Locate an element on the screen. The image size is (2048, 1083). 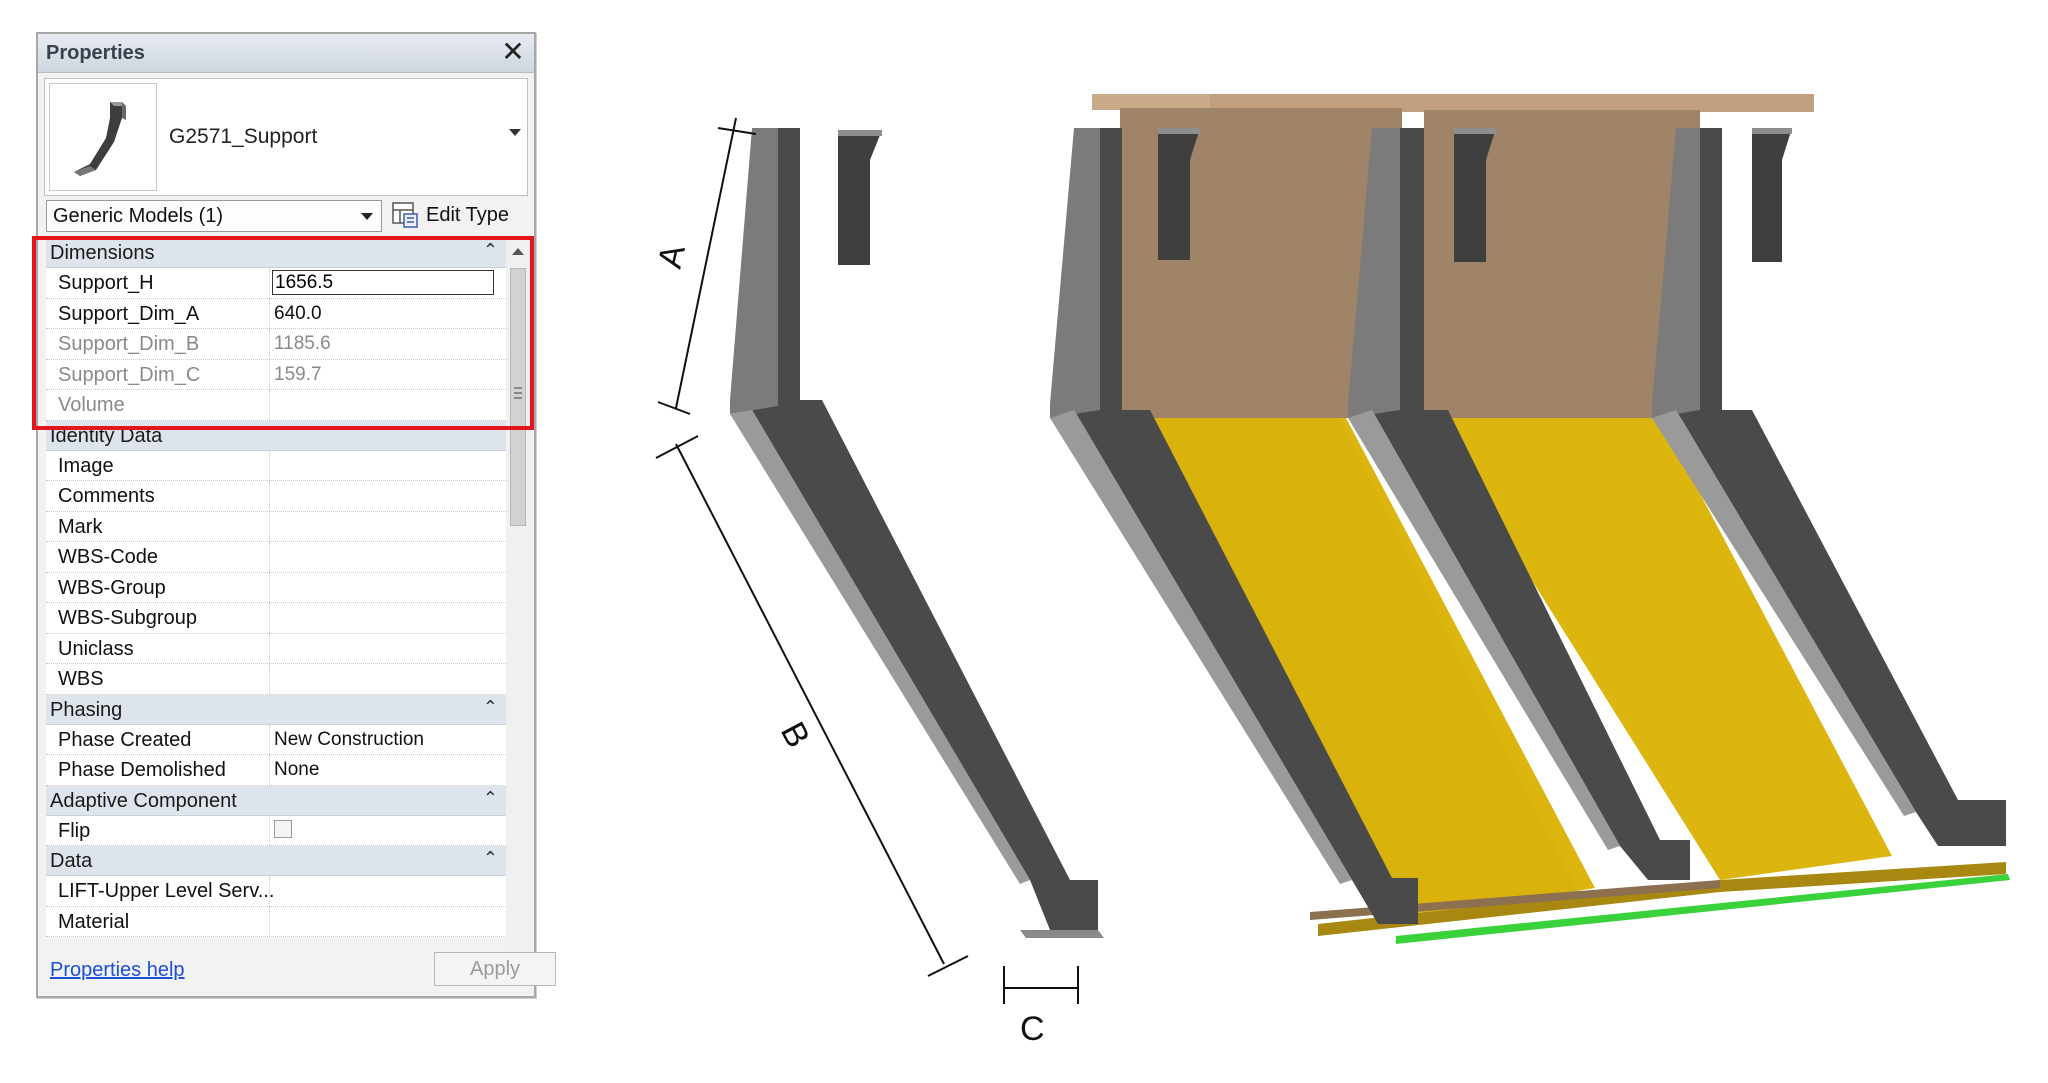
dim-tick-b-top is located at coordinates (677, 447).